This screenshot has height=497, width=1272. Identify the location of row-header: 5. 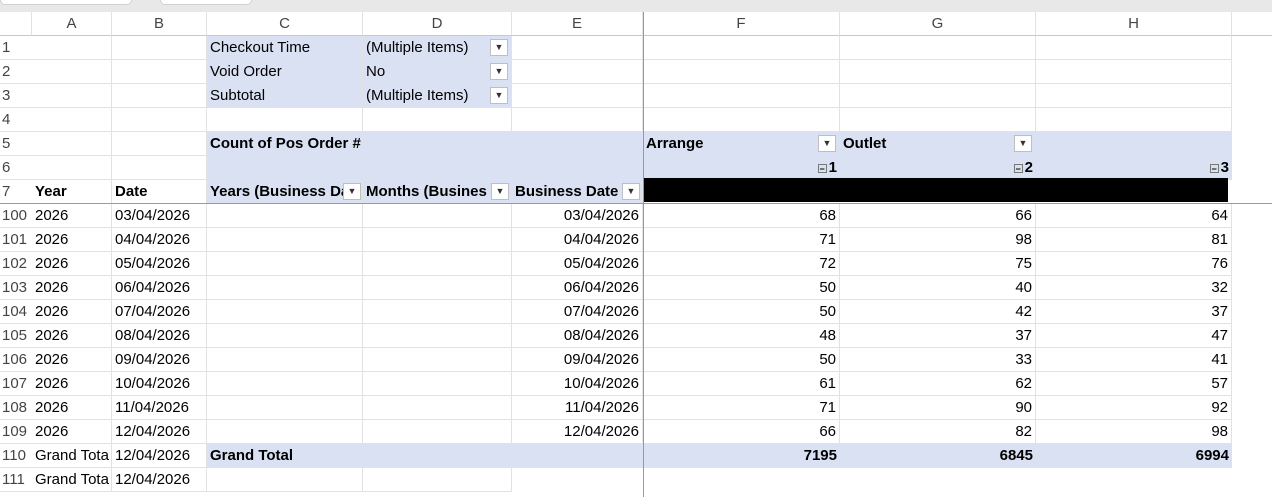
(16, 144).